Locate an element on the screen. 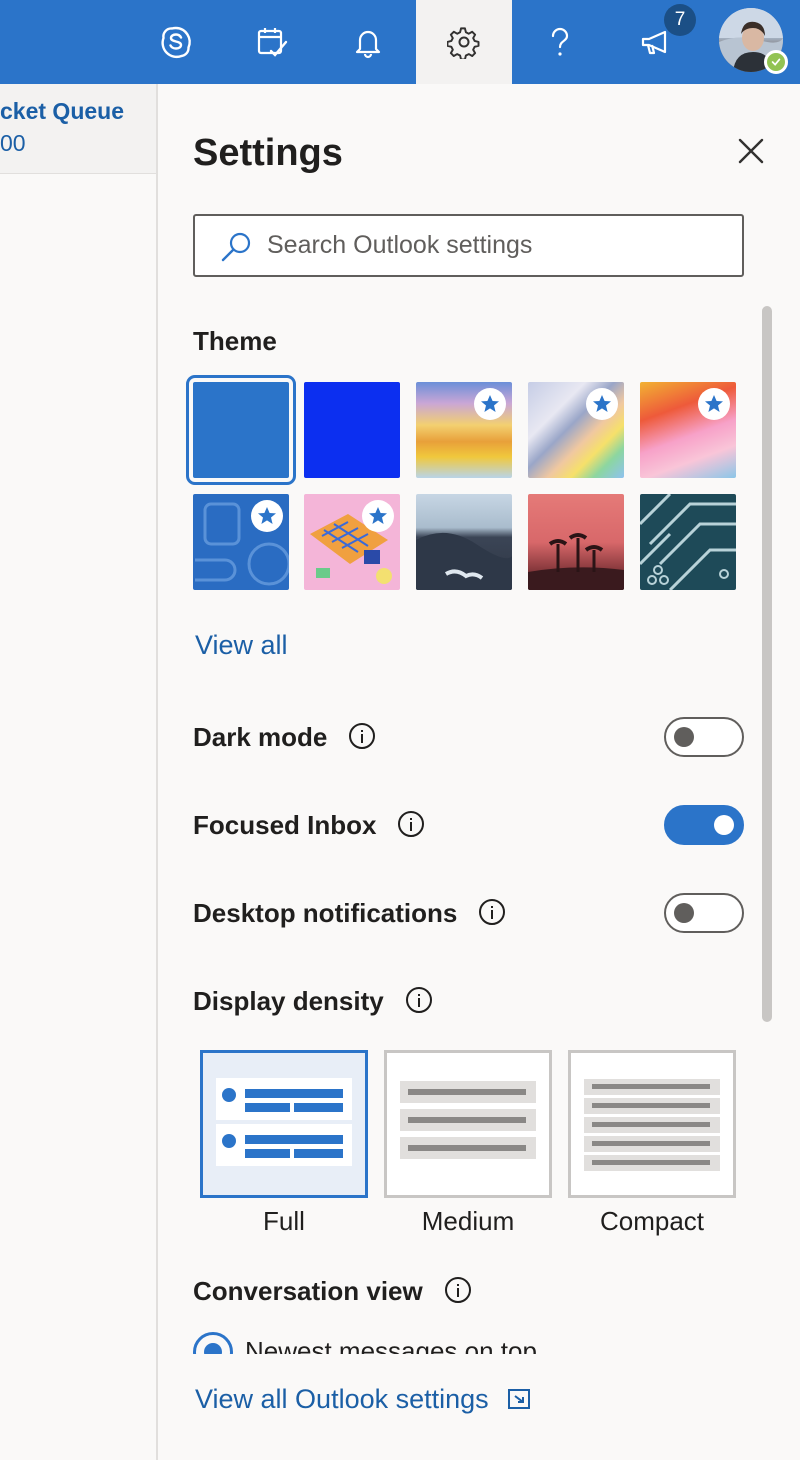  close-icon is located at coordinates (751, 151).